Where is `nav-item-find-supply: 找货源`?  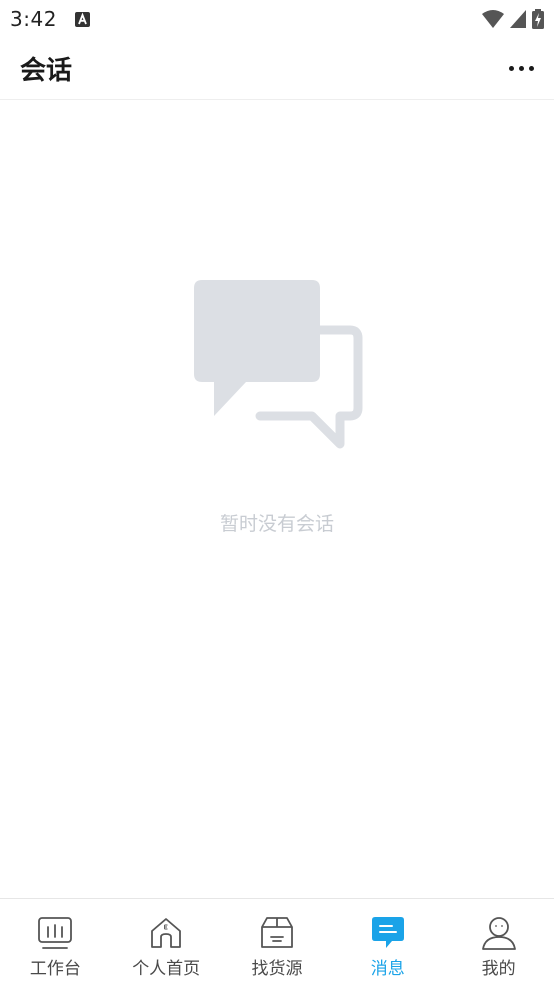 nav-item-find-supply: 找货源 is located at coordinates (277, 941).